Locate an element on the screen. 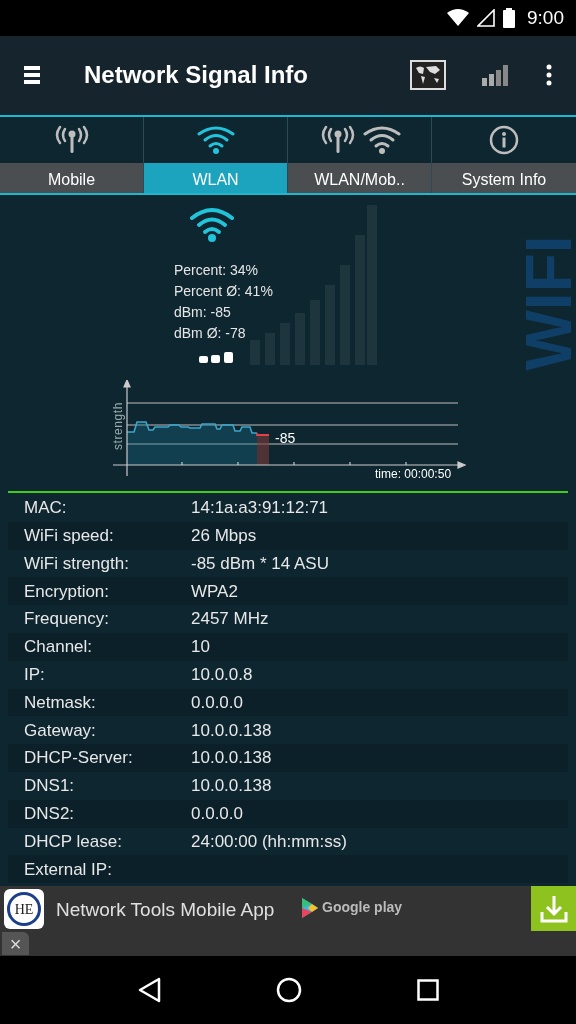  detail-value: WPA2 is located at coordinates (214, 591).